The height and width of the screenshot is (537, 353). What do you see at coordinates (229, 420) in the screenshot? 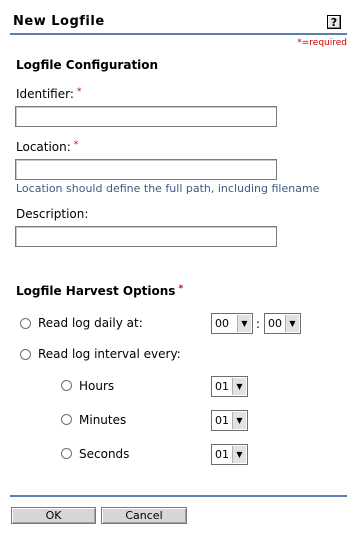
I see `minutes-select: 01 ▼` at bounding box center [229, 420].